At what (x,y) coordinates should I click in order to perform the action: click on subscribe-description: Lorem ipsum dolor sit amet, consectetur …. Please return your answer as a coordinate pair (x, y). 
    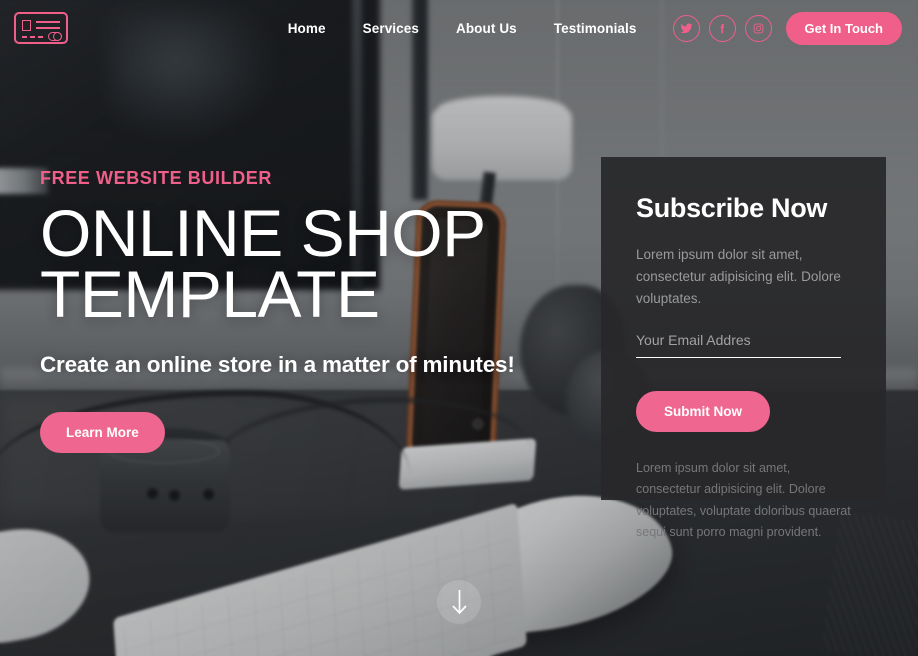
    Looking at the image, I should click on (738, 276).